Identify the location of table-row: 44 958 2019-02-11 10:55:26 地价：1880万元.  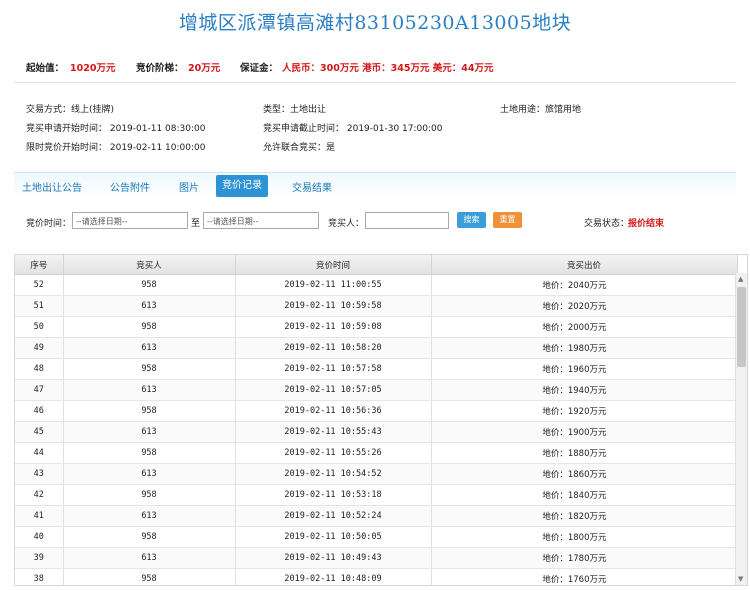
(376, 453).